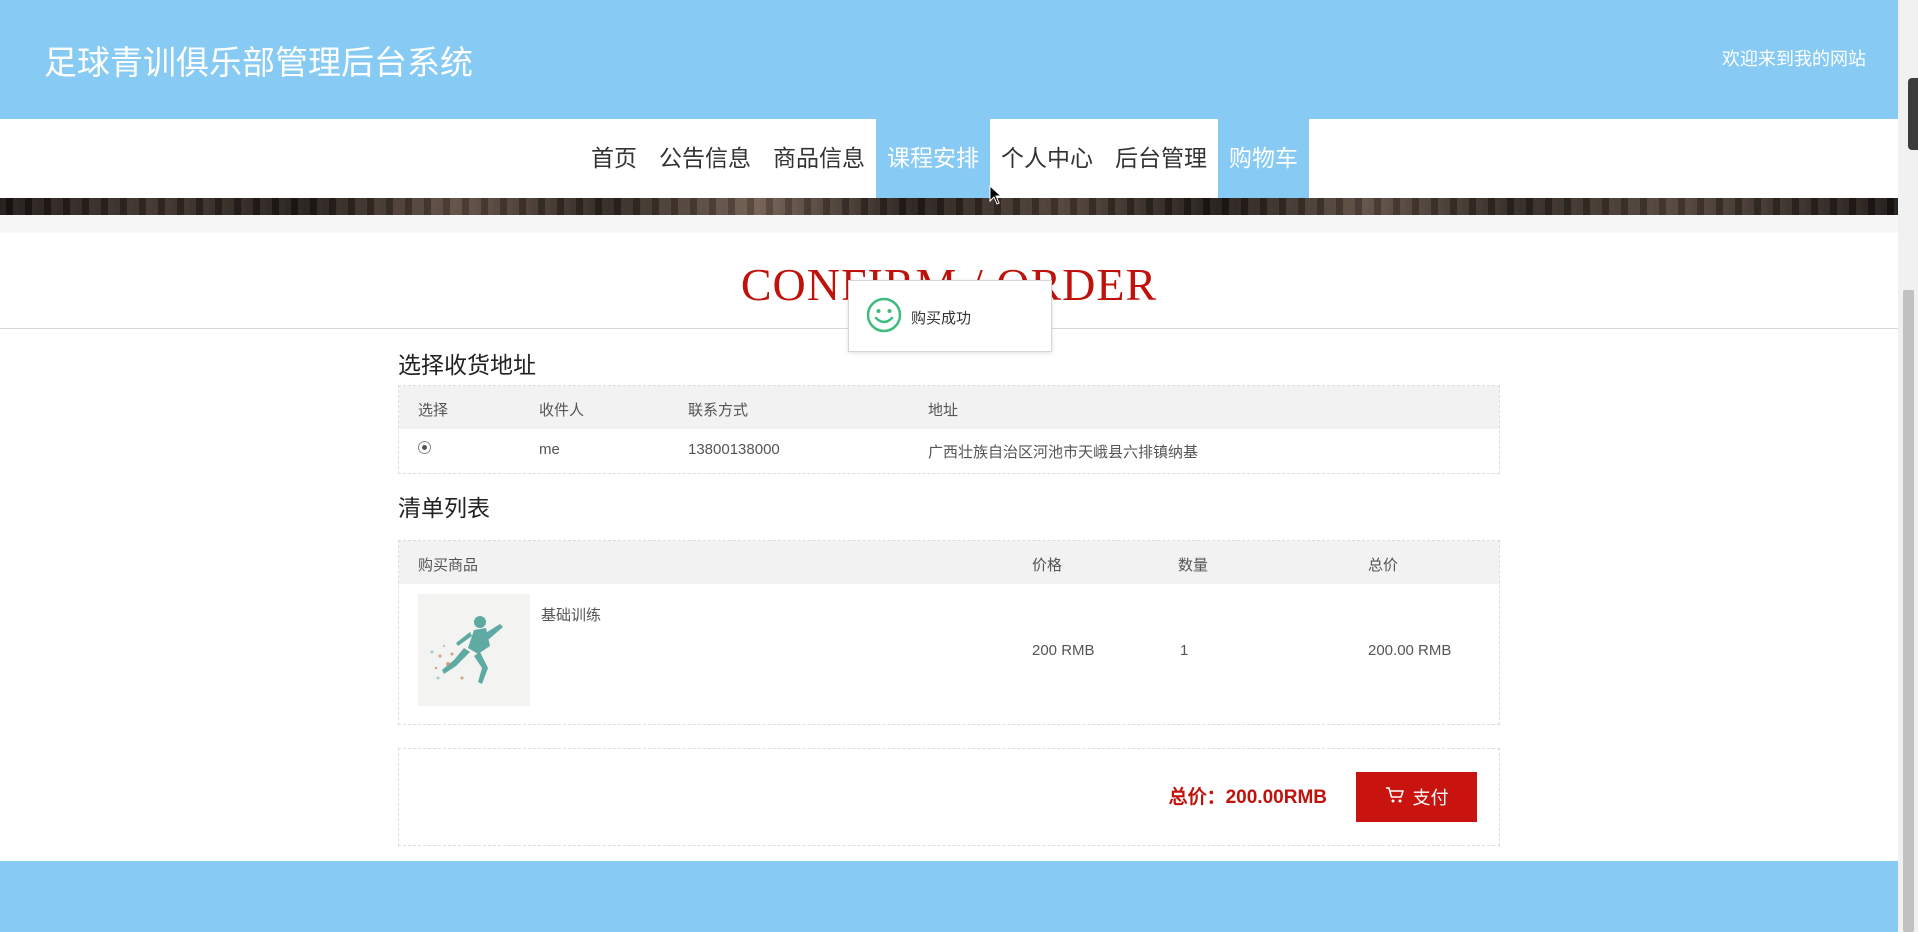  Describe the element at coordinates (949, 797) in the screenshot. I see `order-summary: 总价：200.00RMB 支付` at that location.